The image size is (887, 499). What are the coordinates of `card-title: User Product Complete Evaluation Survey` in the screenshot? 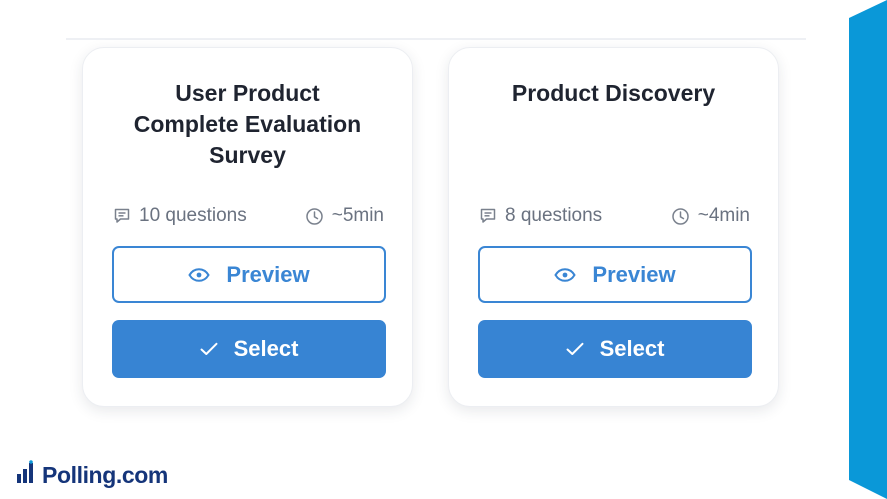 It's located at (247, 124).